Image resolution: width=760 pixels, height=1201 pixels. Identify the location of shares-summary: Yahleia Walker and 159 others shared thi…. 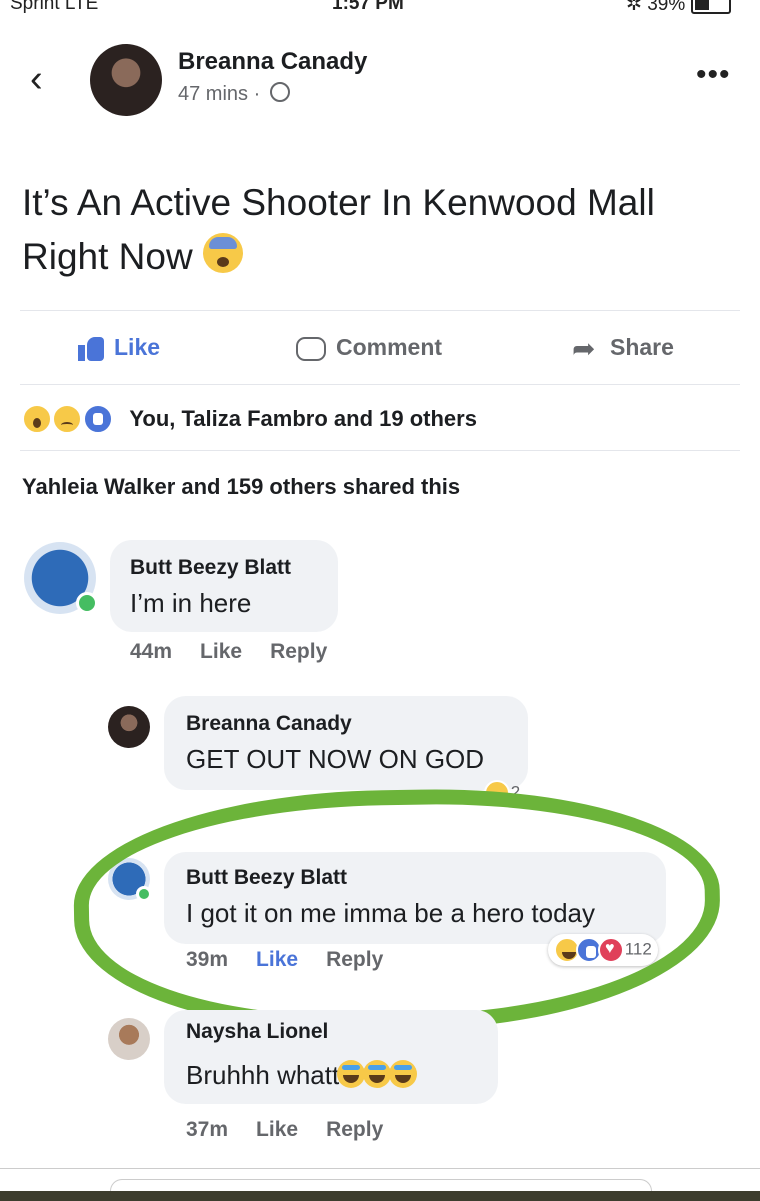
(241, 487).